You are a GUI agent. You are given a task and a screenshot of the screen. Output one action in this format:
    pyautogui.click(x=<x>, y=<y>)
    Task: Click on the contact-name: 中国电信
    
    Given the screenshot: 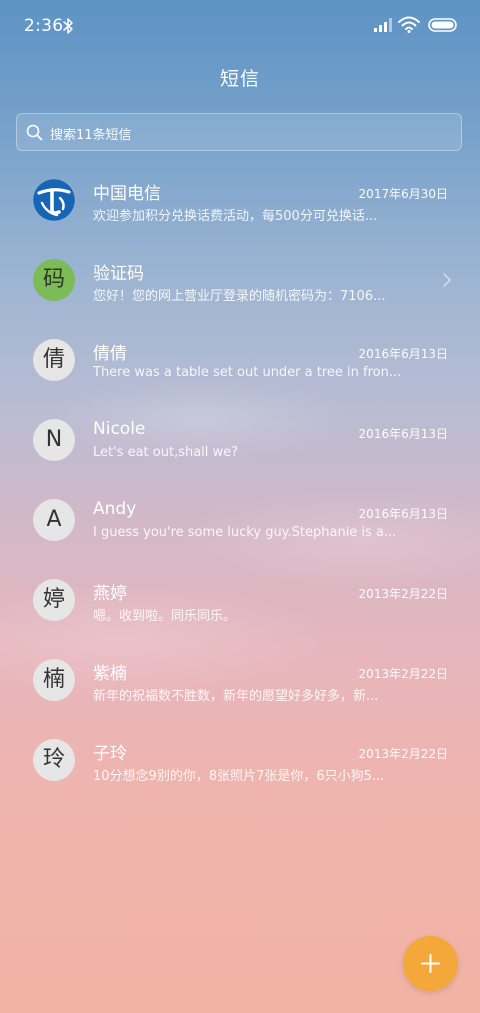 What is the action you would take?
    pyautogui.click(x=127, y=194)
    